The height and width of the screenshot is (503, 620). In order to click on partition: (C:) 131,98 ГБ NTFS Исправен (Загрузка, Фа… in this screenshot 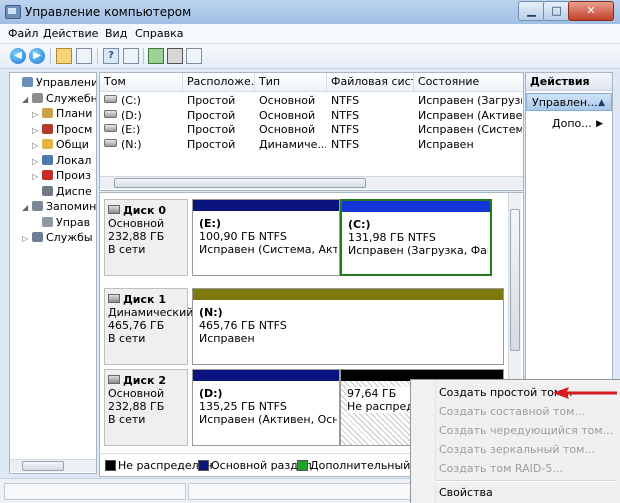, I will do `click(416, 237)`.